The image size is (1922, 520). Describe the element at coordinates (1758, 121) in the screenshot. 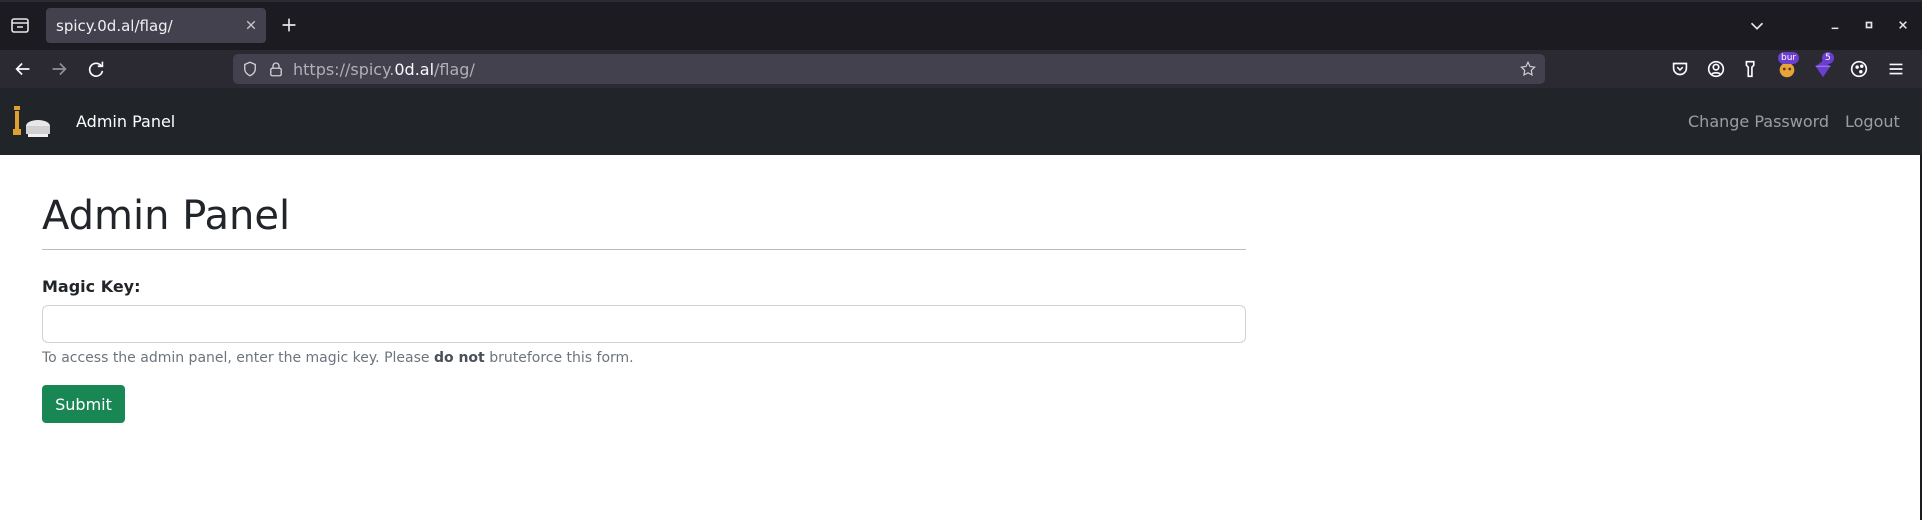

I see `nav-change-password: Change Password` at that location.